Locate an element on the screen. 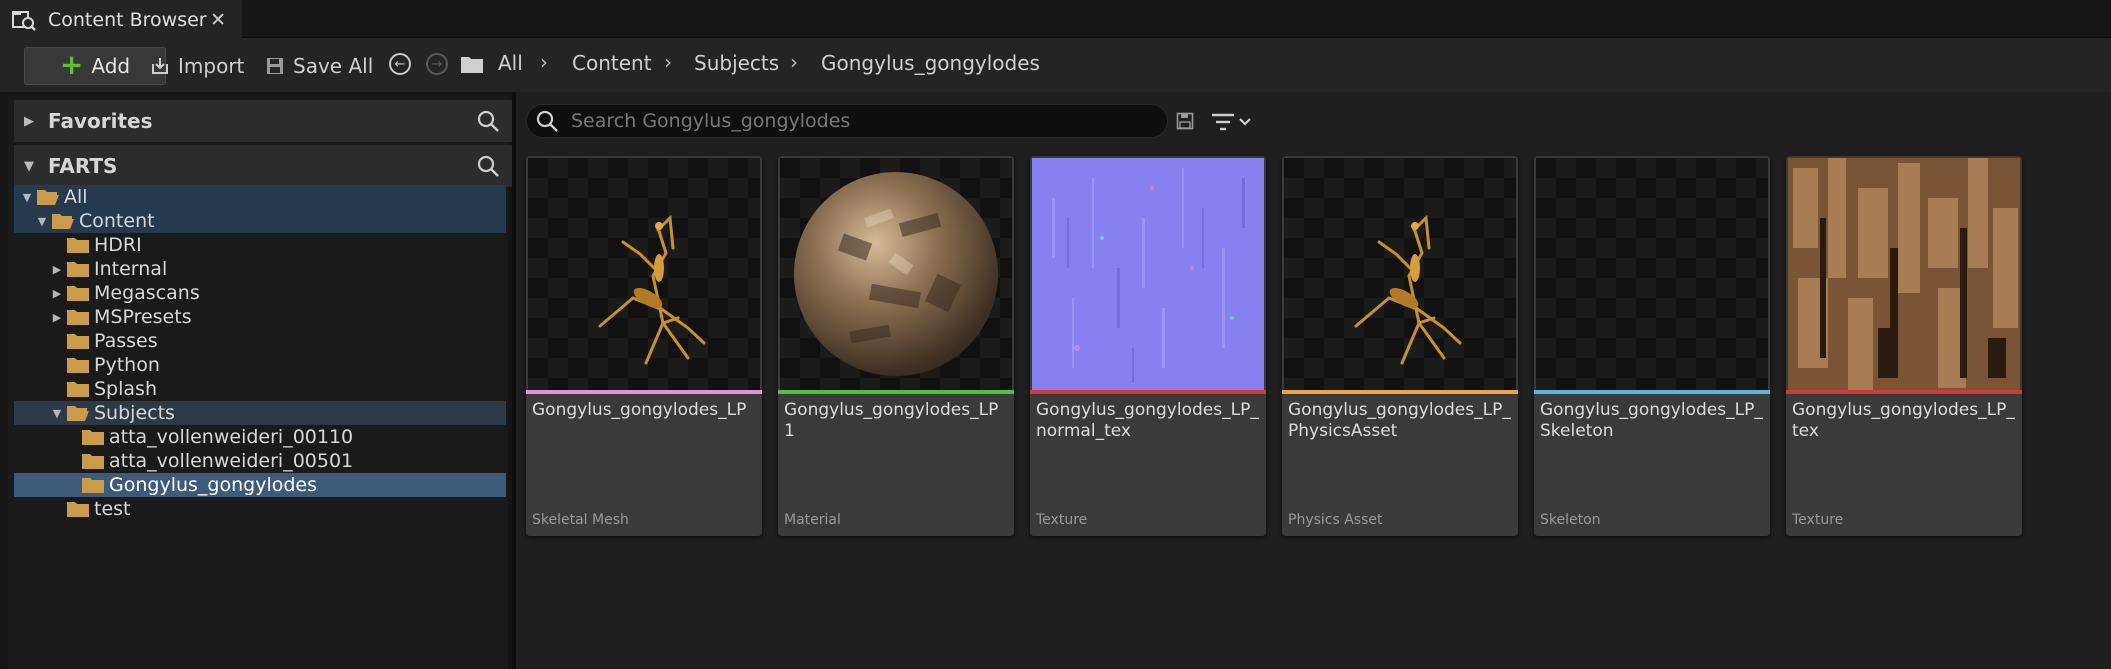 Image resolution: width=2111 pixels, height=669 pixels. asset-tile: Gongylus_gongylodes_LP_tex Texture is located at coordinates (1904, 346).